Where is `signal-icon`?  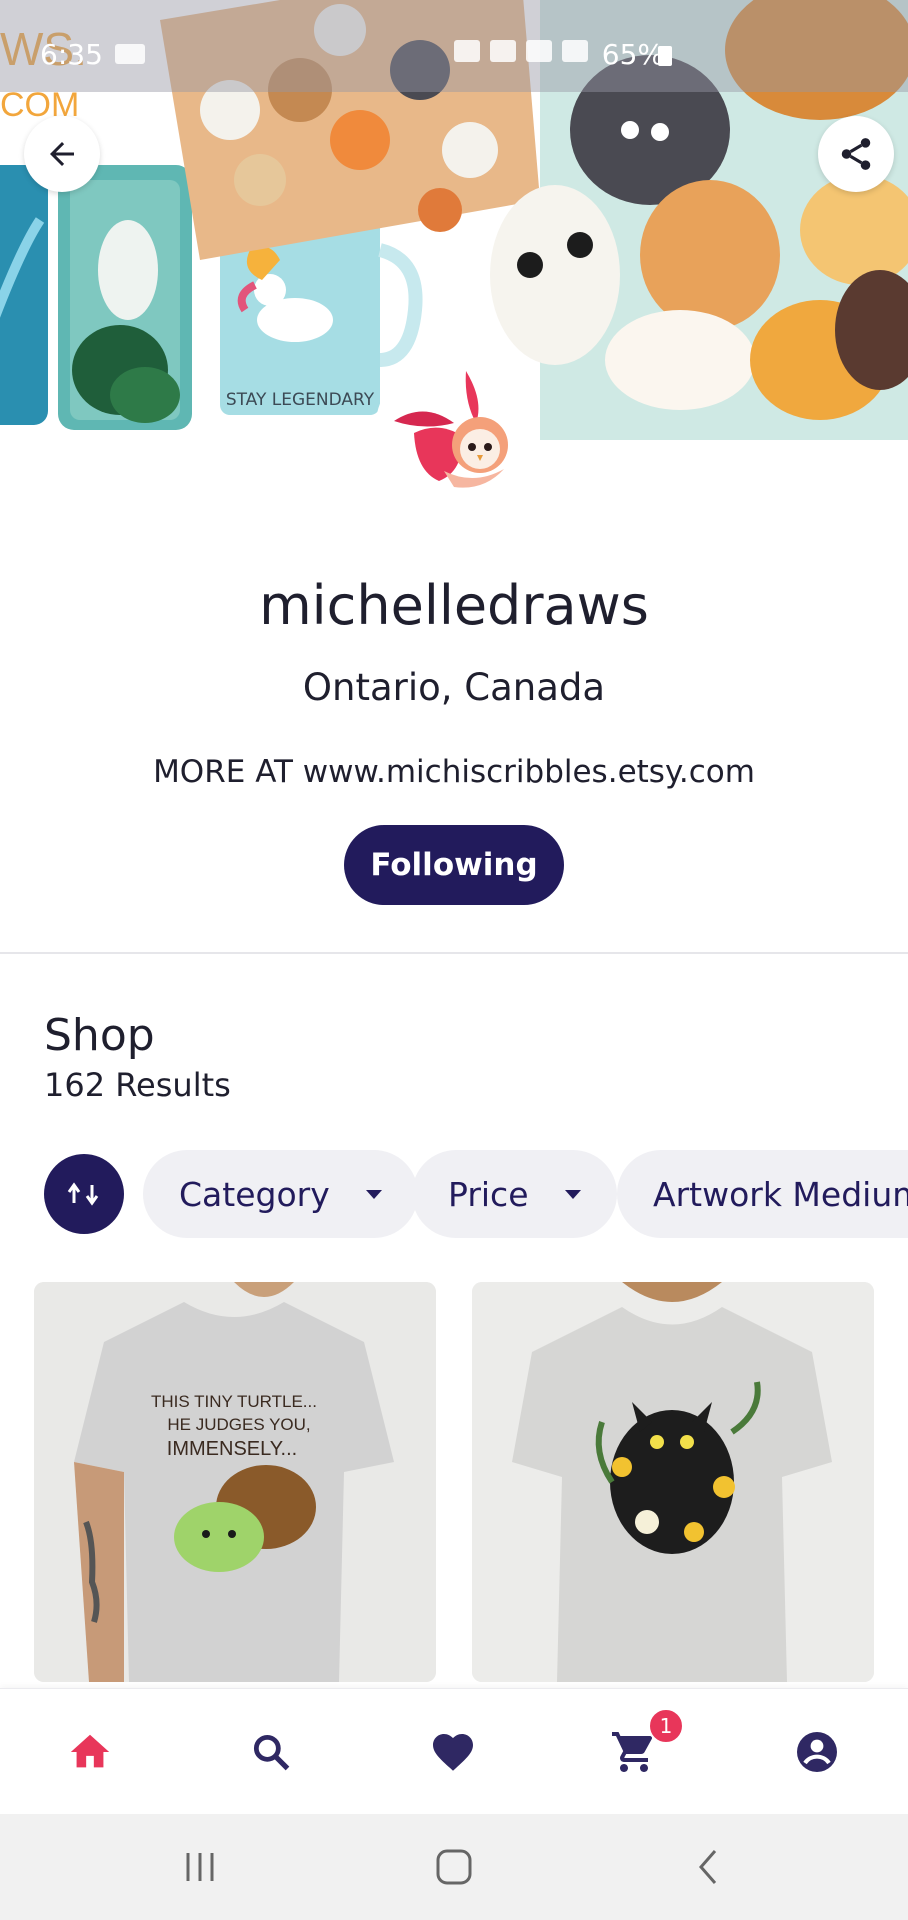
signal-icon is located at coordinates (575, 51).